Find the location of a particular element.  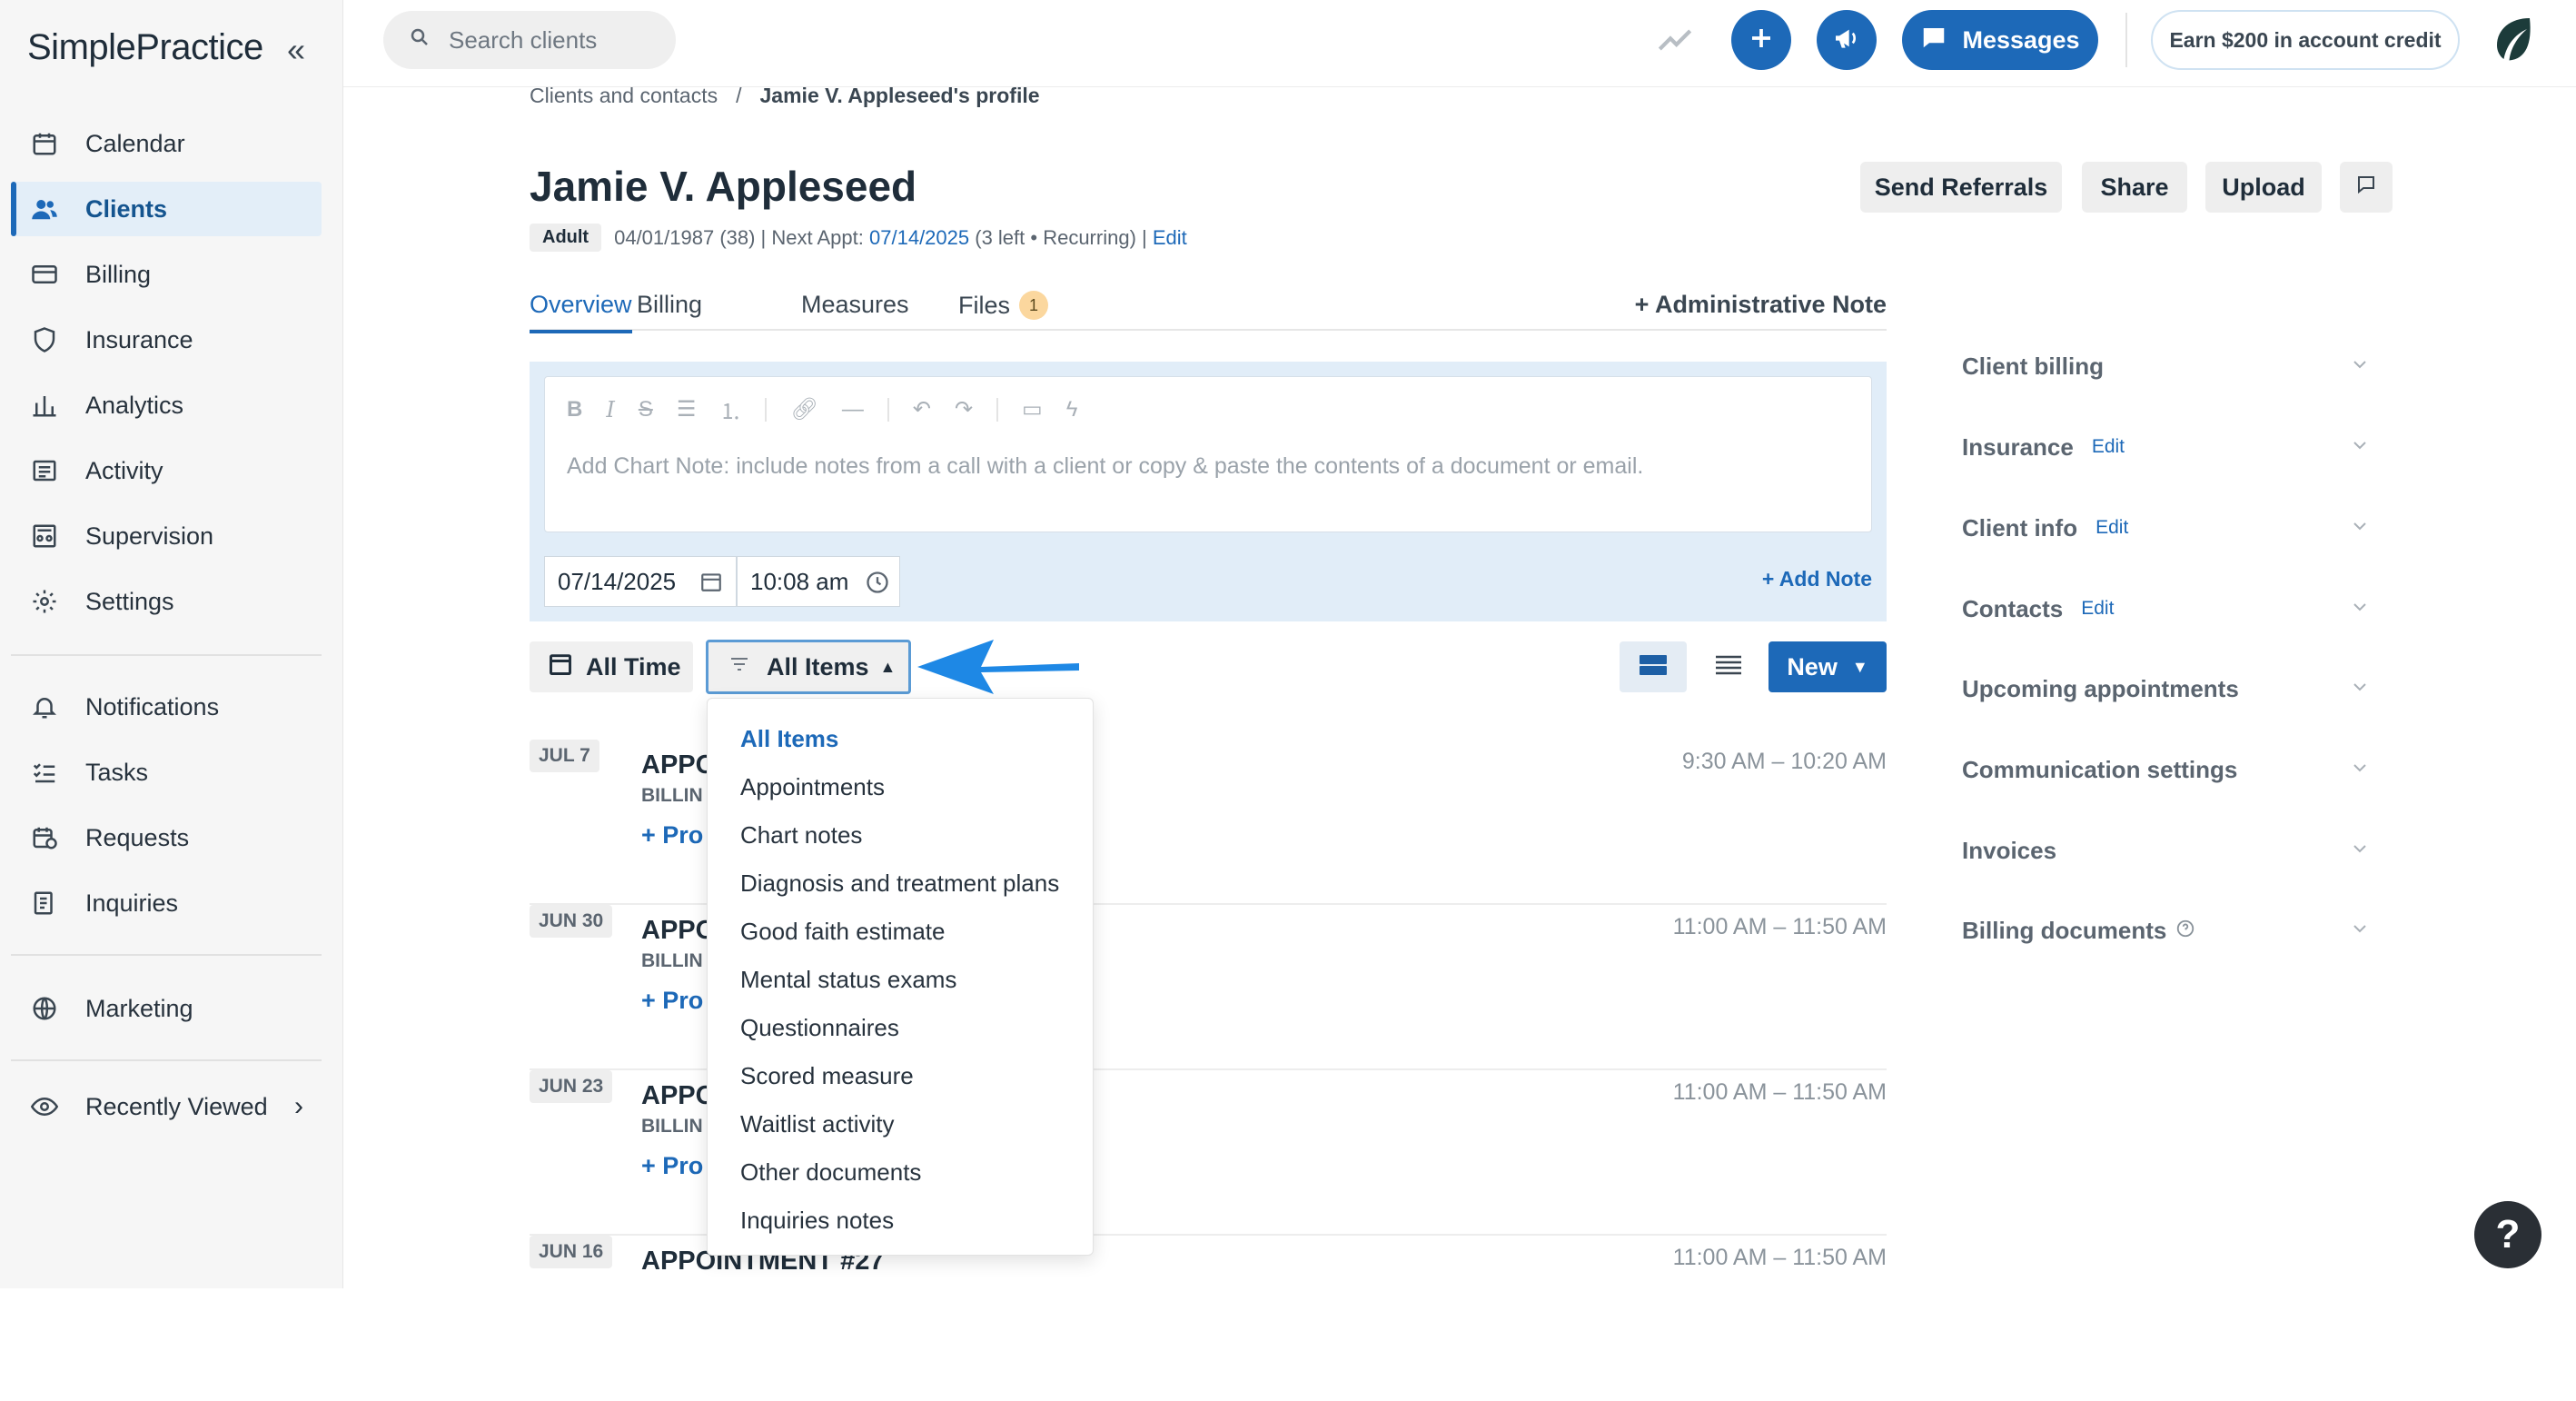

tab-billing: Billing is located at coordinates (669, 305).